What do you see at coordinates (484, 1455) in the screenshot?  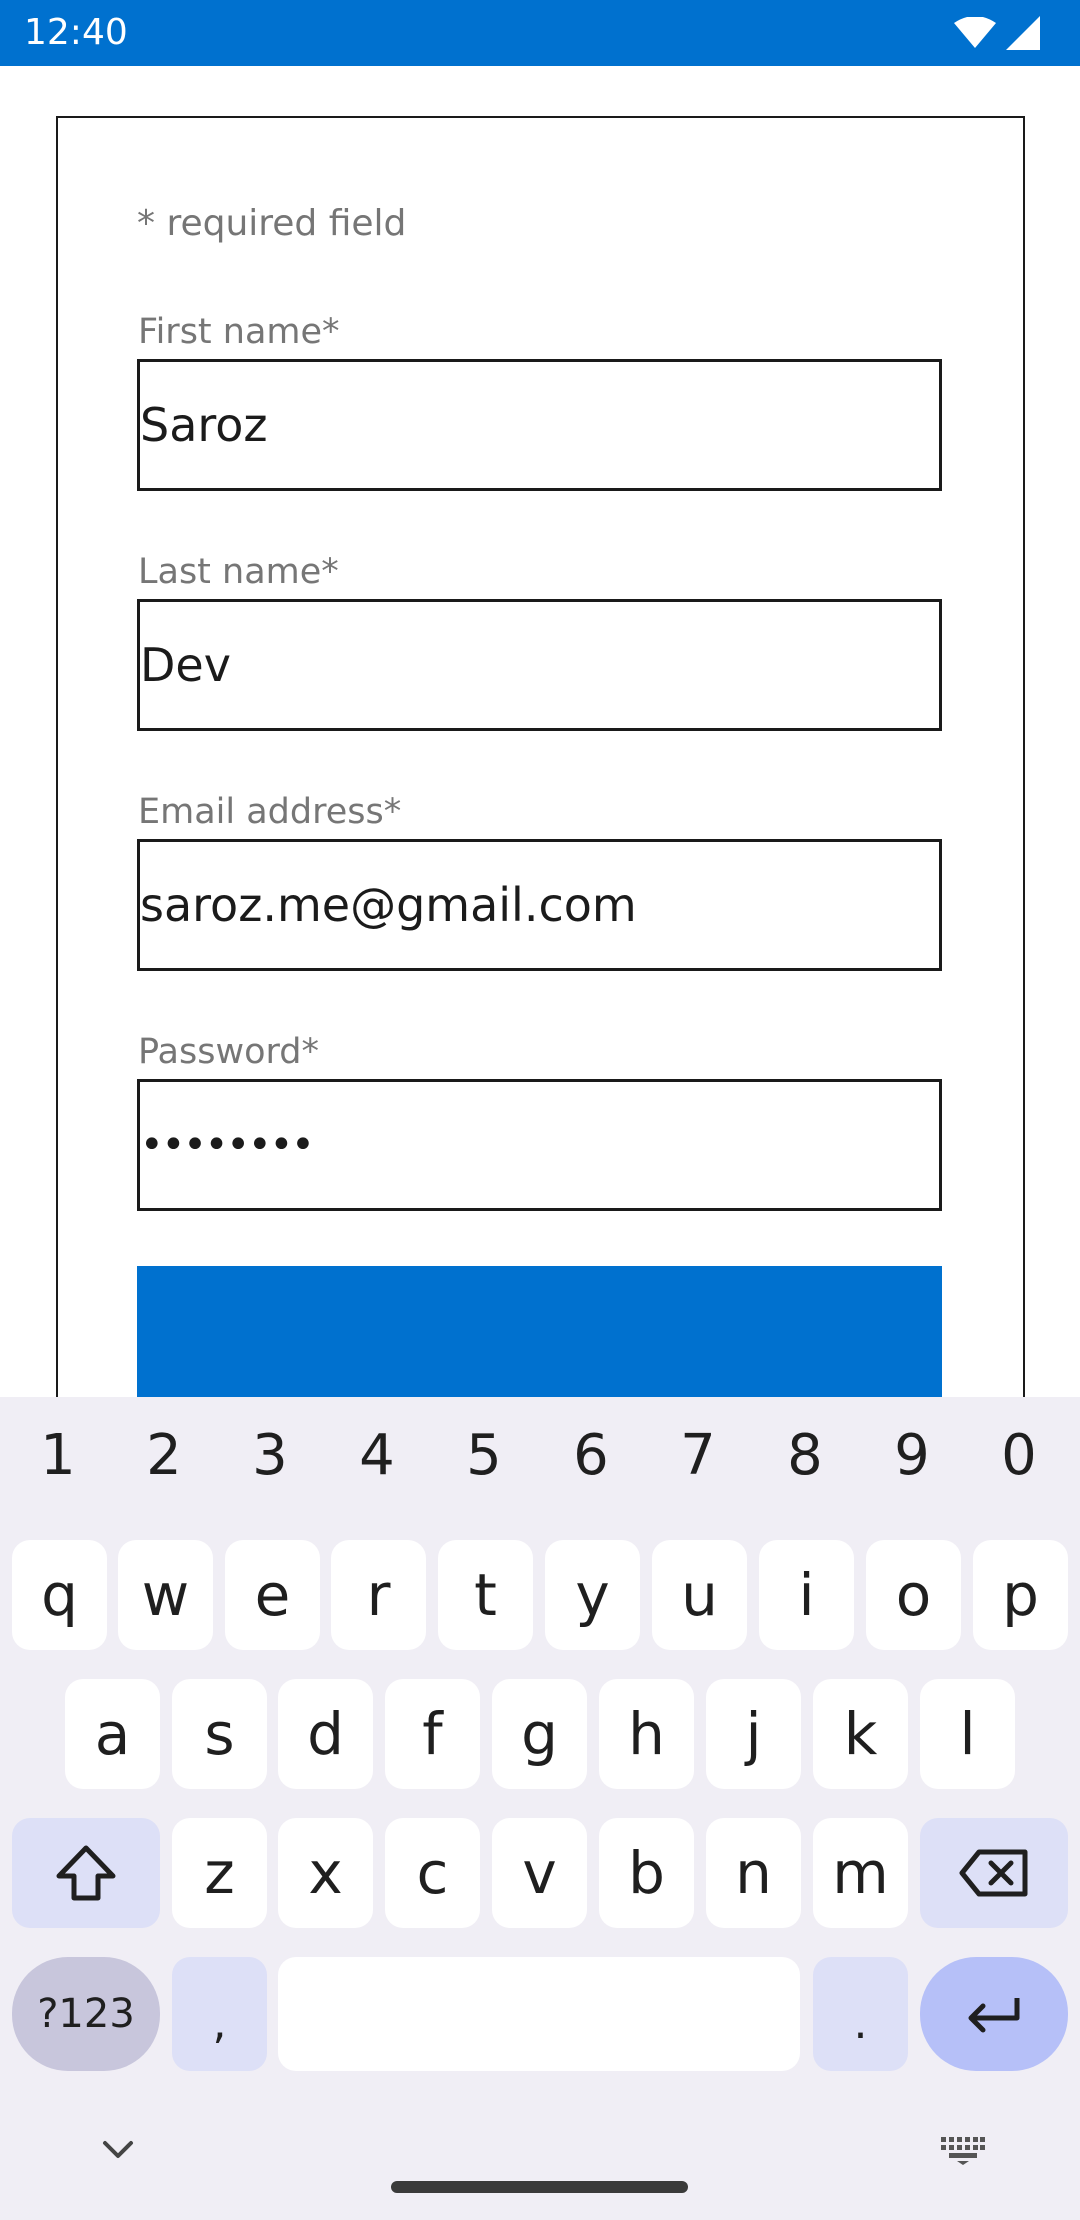 I see `key-5: 5` at bounding box center [484, 1455].